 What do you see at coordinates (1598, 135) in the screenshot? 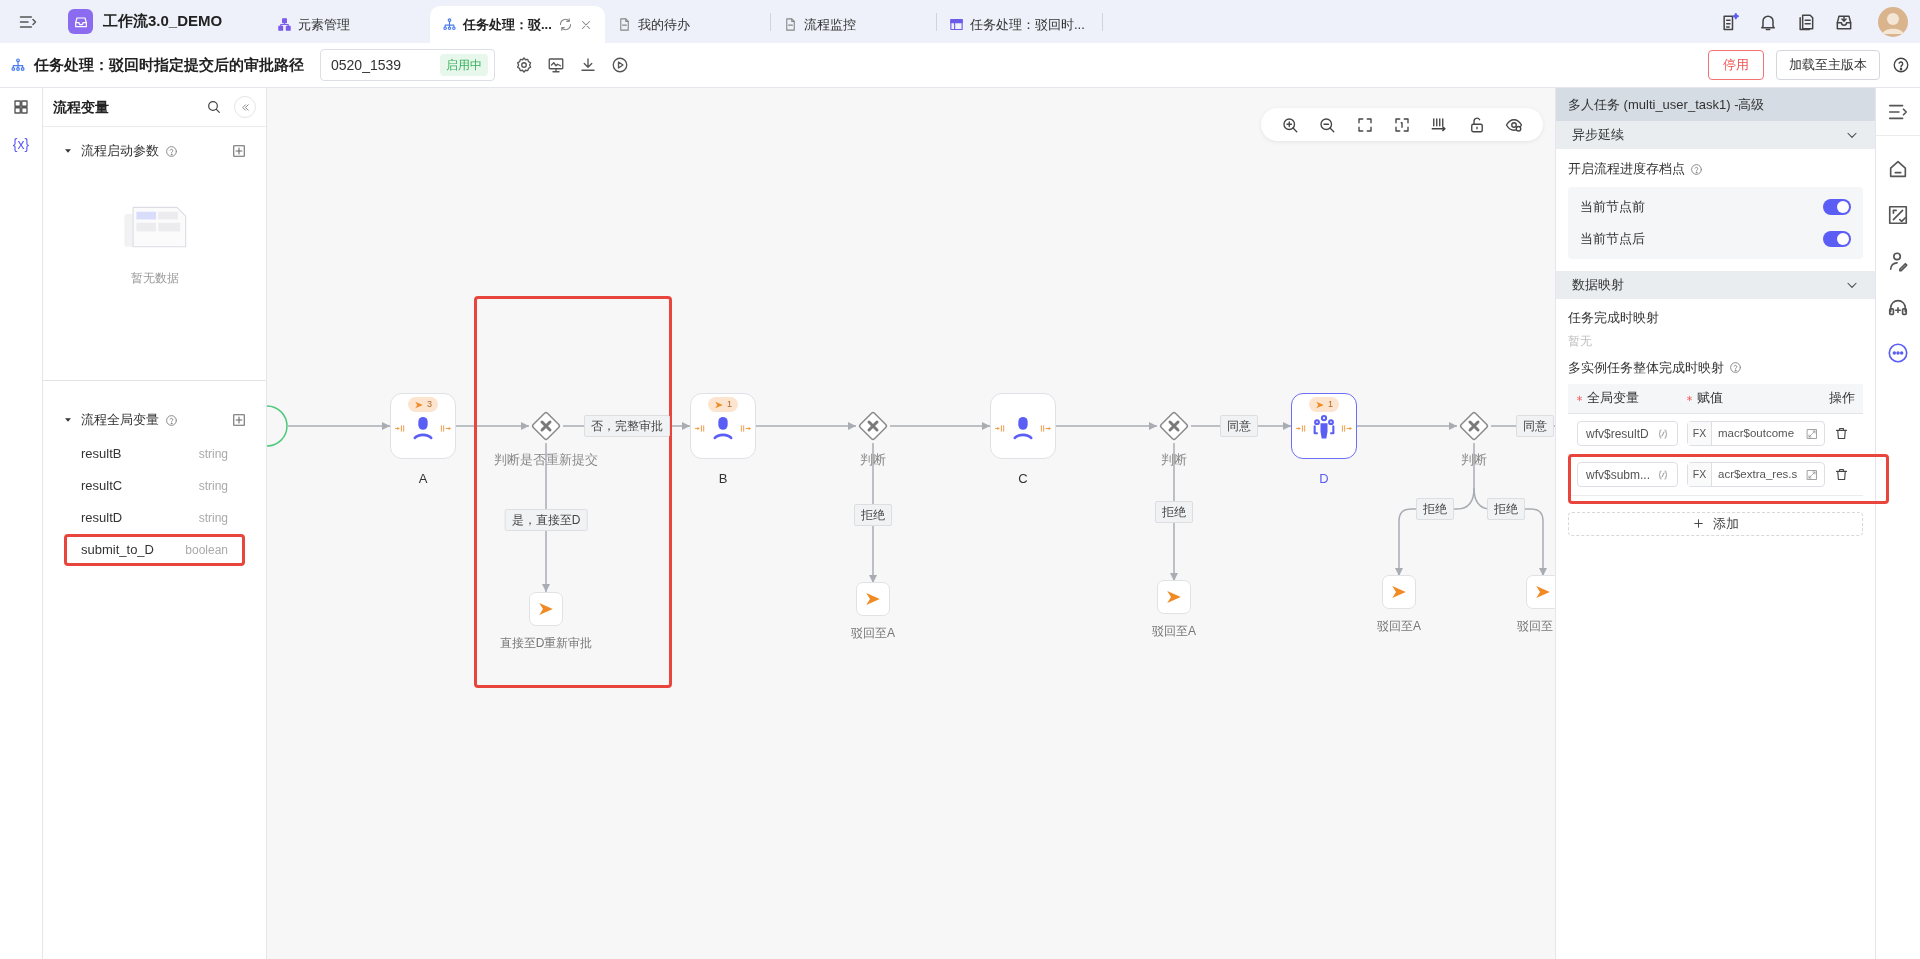
I see `section-title: 异步延续` at bounding box center [1598, 135].